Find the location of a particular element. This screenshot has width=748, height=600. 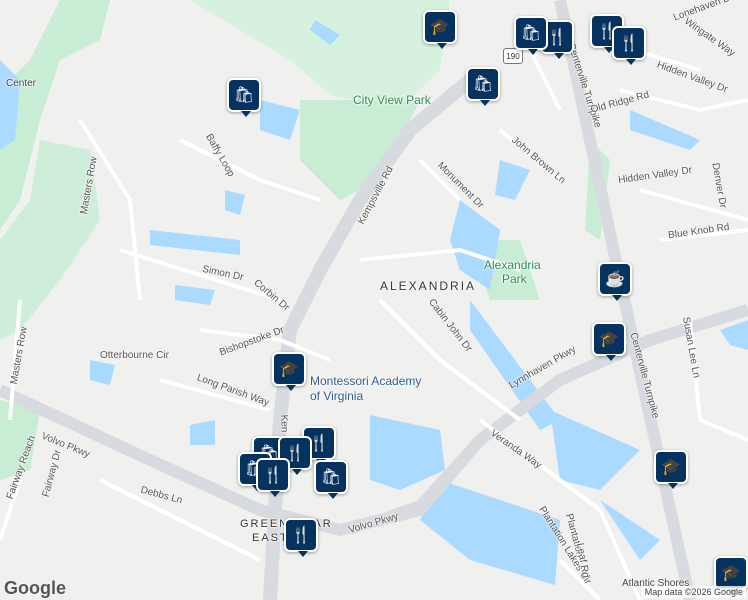

kempsville-short-label: Ken is located at coordinates (284, 423).